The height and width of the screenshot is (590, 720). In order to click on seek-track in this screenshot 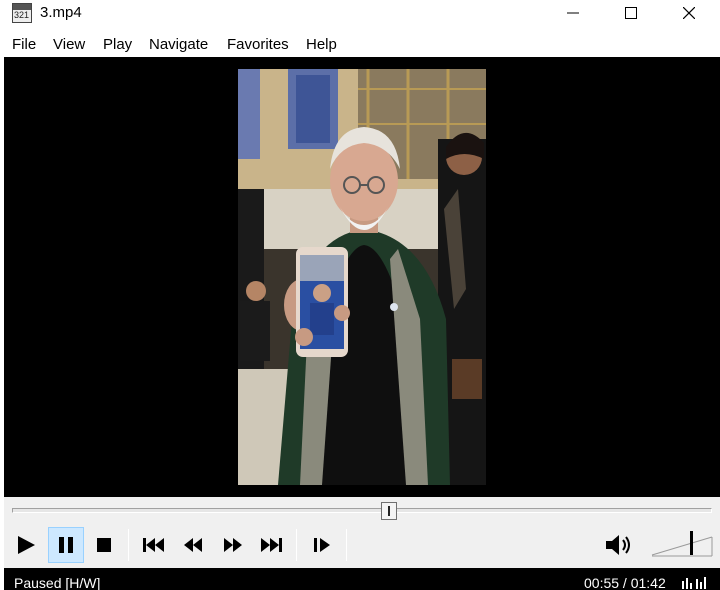, I will do `click(362, 510)`.